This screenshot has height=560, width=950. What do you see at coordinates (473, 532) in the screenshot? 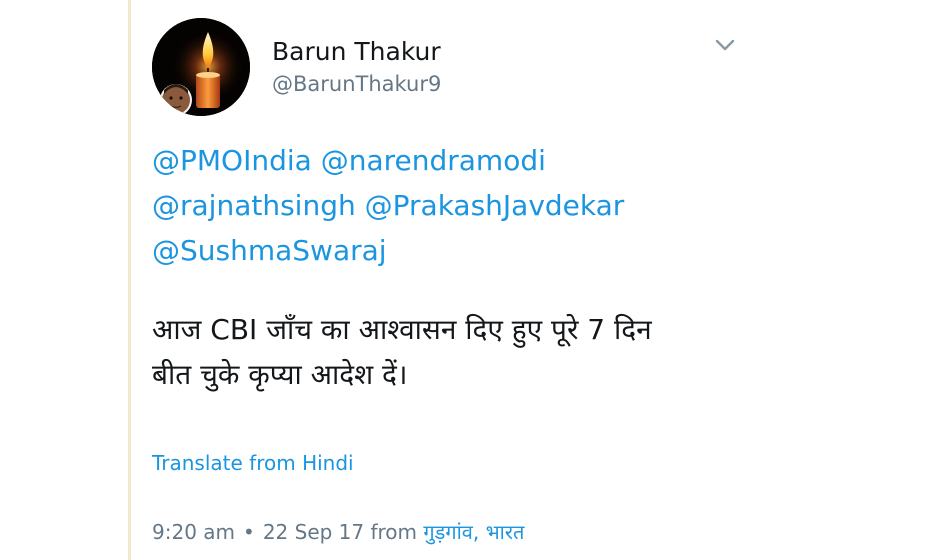
I see `location-link: गुड़गांव, भारत` at bounding box center [473, 532].